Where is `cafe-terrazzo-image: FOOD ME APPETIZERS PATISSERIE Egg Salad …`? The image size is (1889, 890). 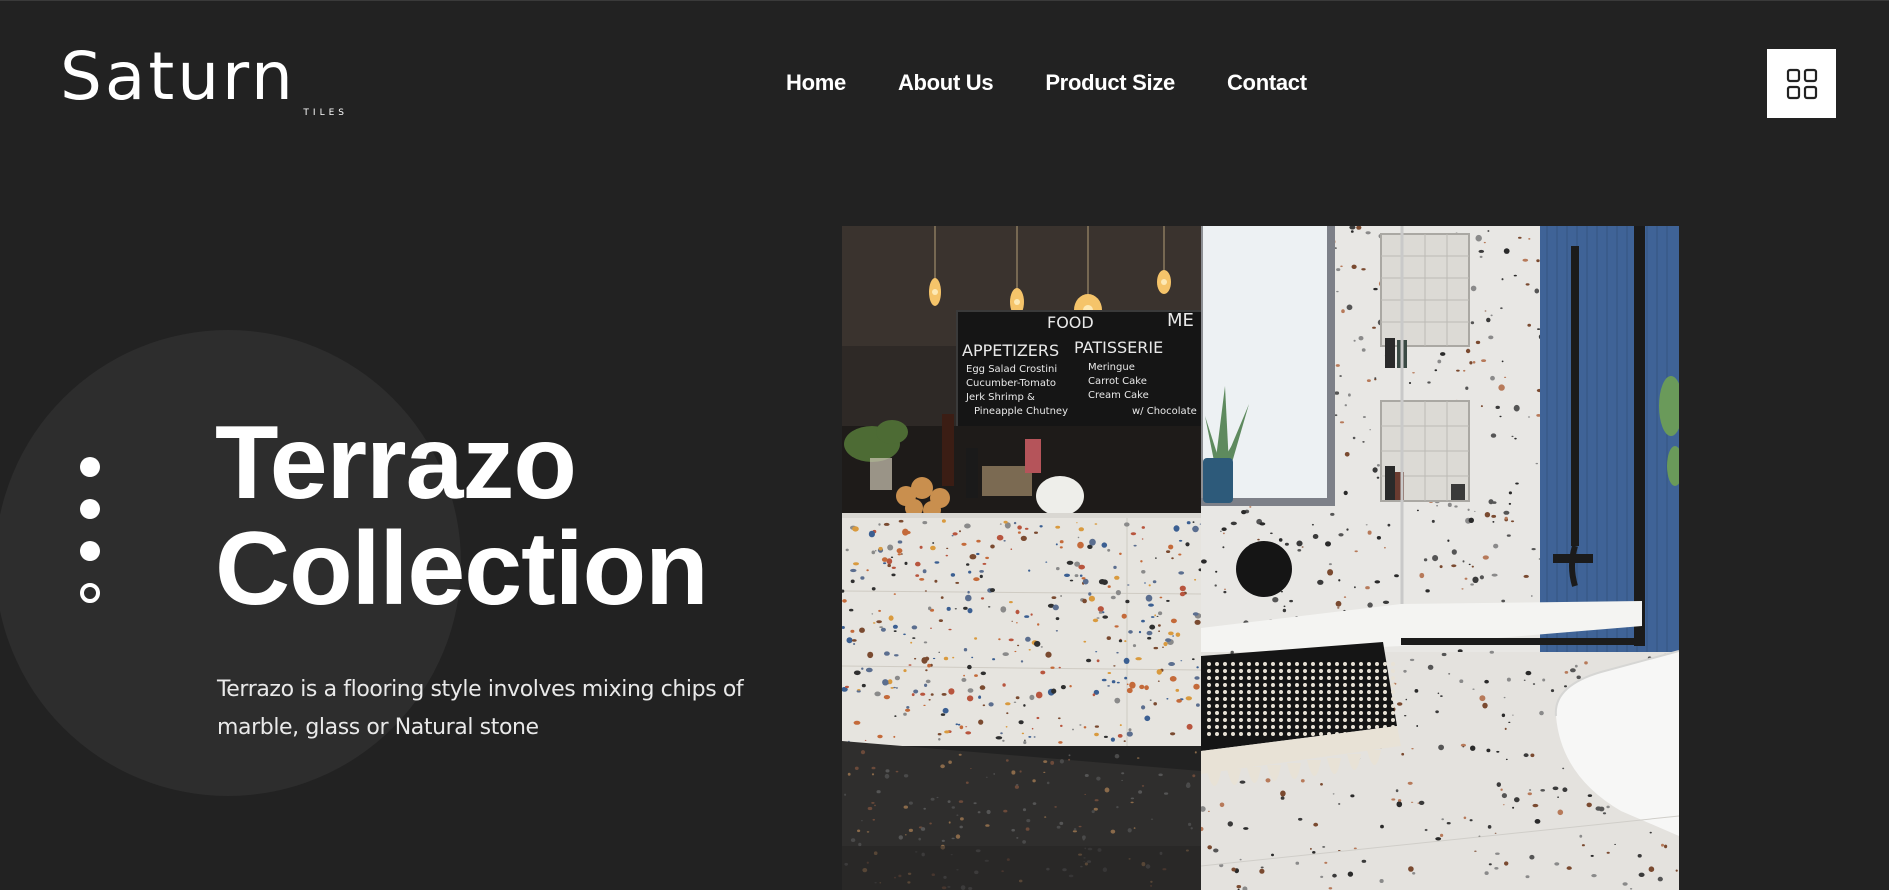 cafe-terrazzo-image: FOOD ME APPETIZERS PATISSERIE Egg Salad … is located at coordinates (1021, 558).